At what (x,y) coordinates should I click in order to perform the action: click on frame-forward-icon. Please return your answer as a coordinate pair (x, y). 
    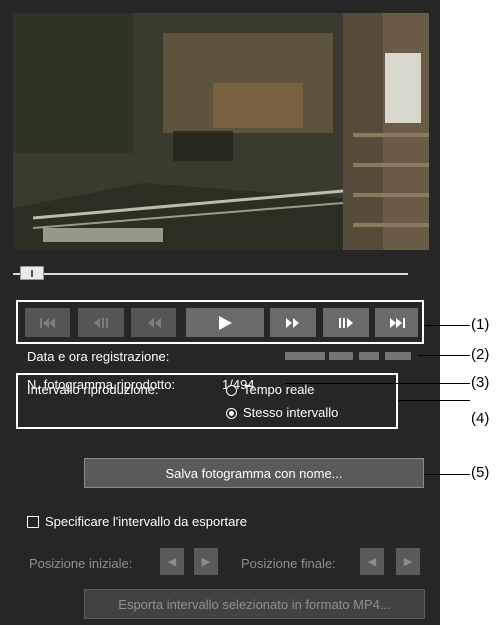
    Looking at the image, I should click on (346, 322).